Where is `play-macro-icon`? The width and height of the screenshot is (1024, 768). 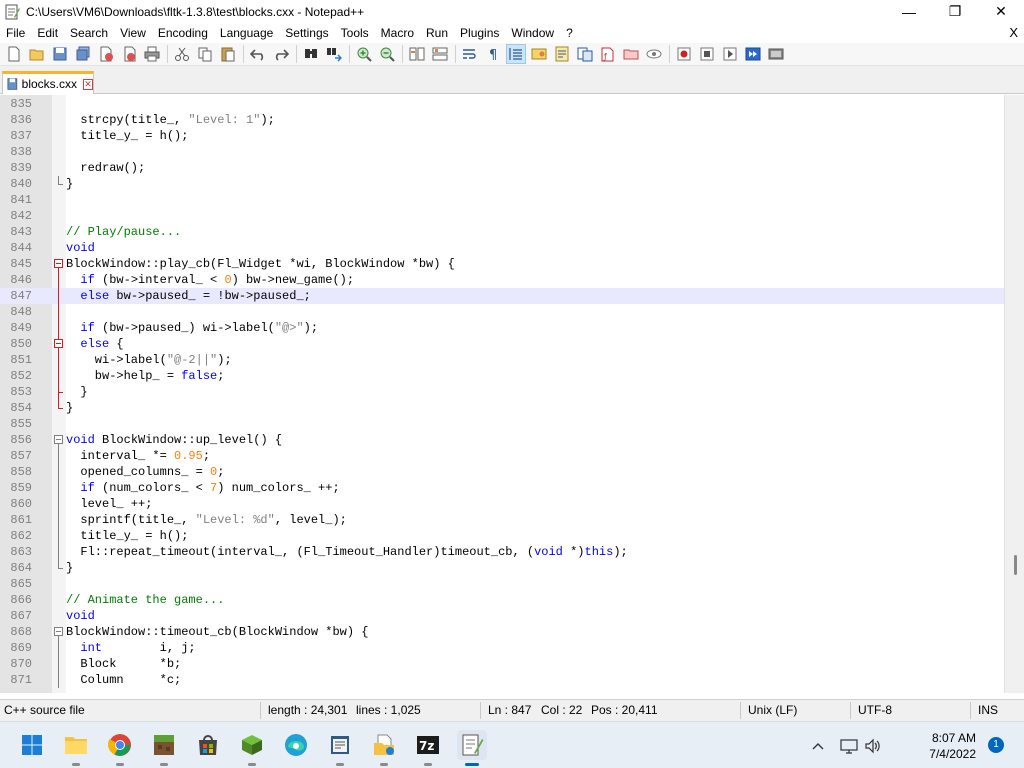
play-macro-icon is located at coordinates (730, 54).